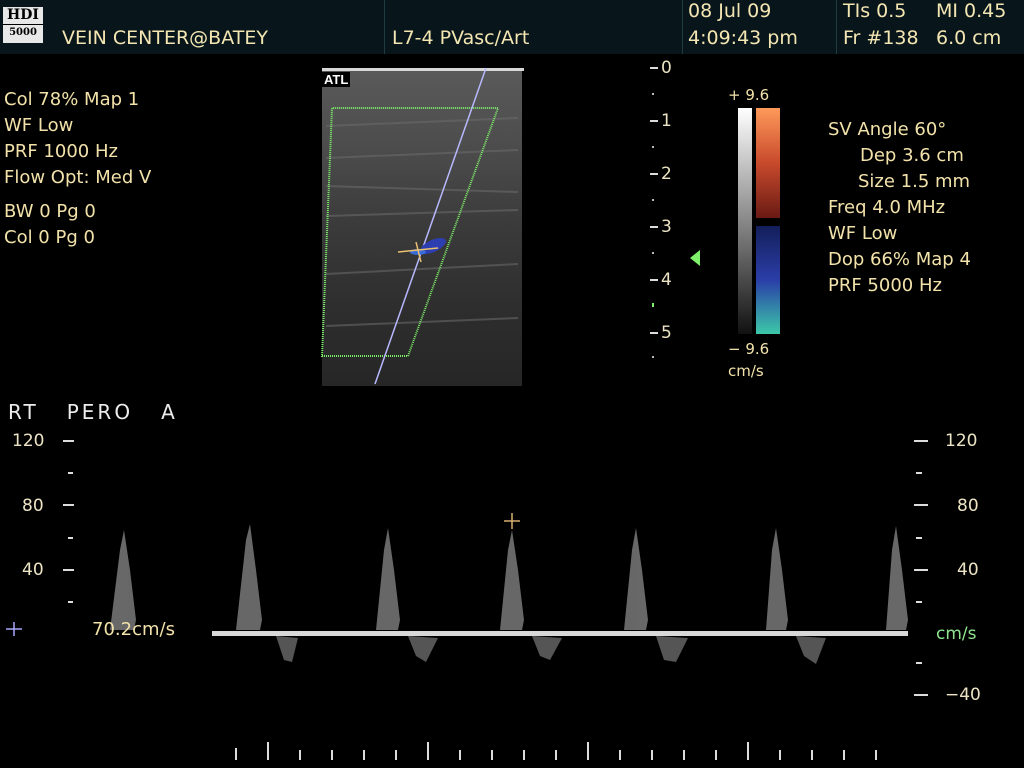 Image resolution: width=1024 pixels, height=768 pixels. What do you see at coordinates (133, 629) in the screenshot?
I see `velocity-measurement: 70.2cm/s` at bounding box center [133, 629].